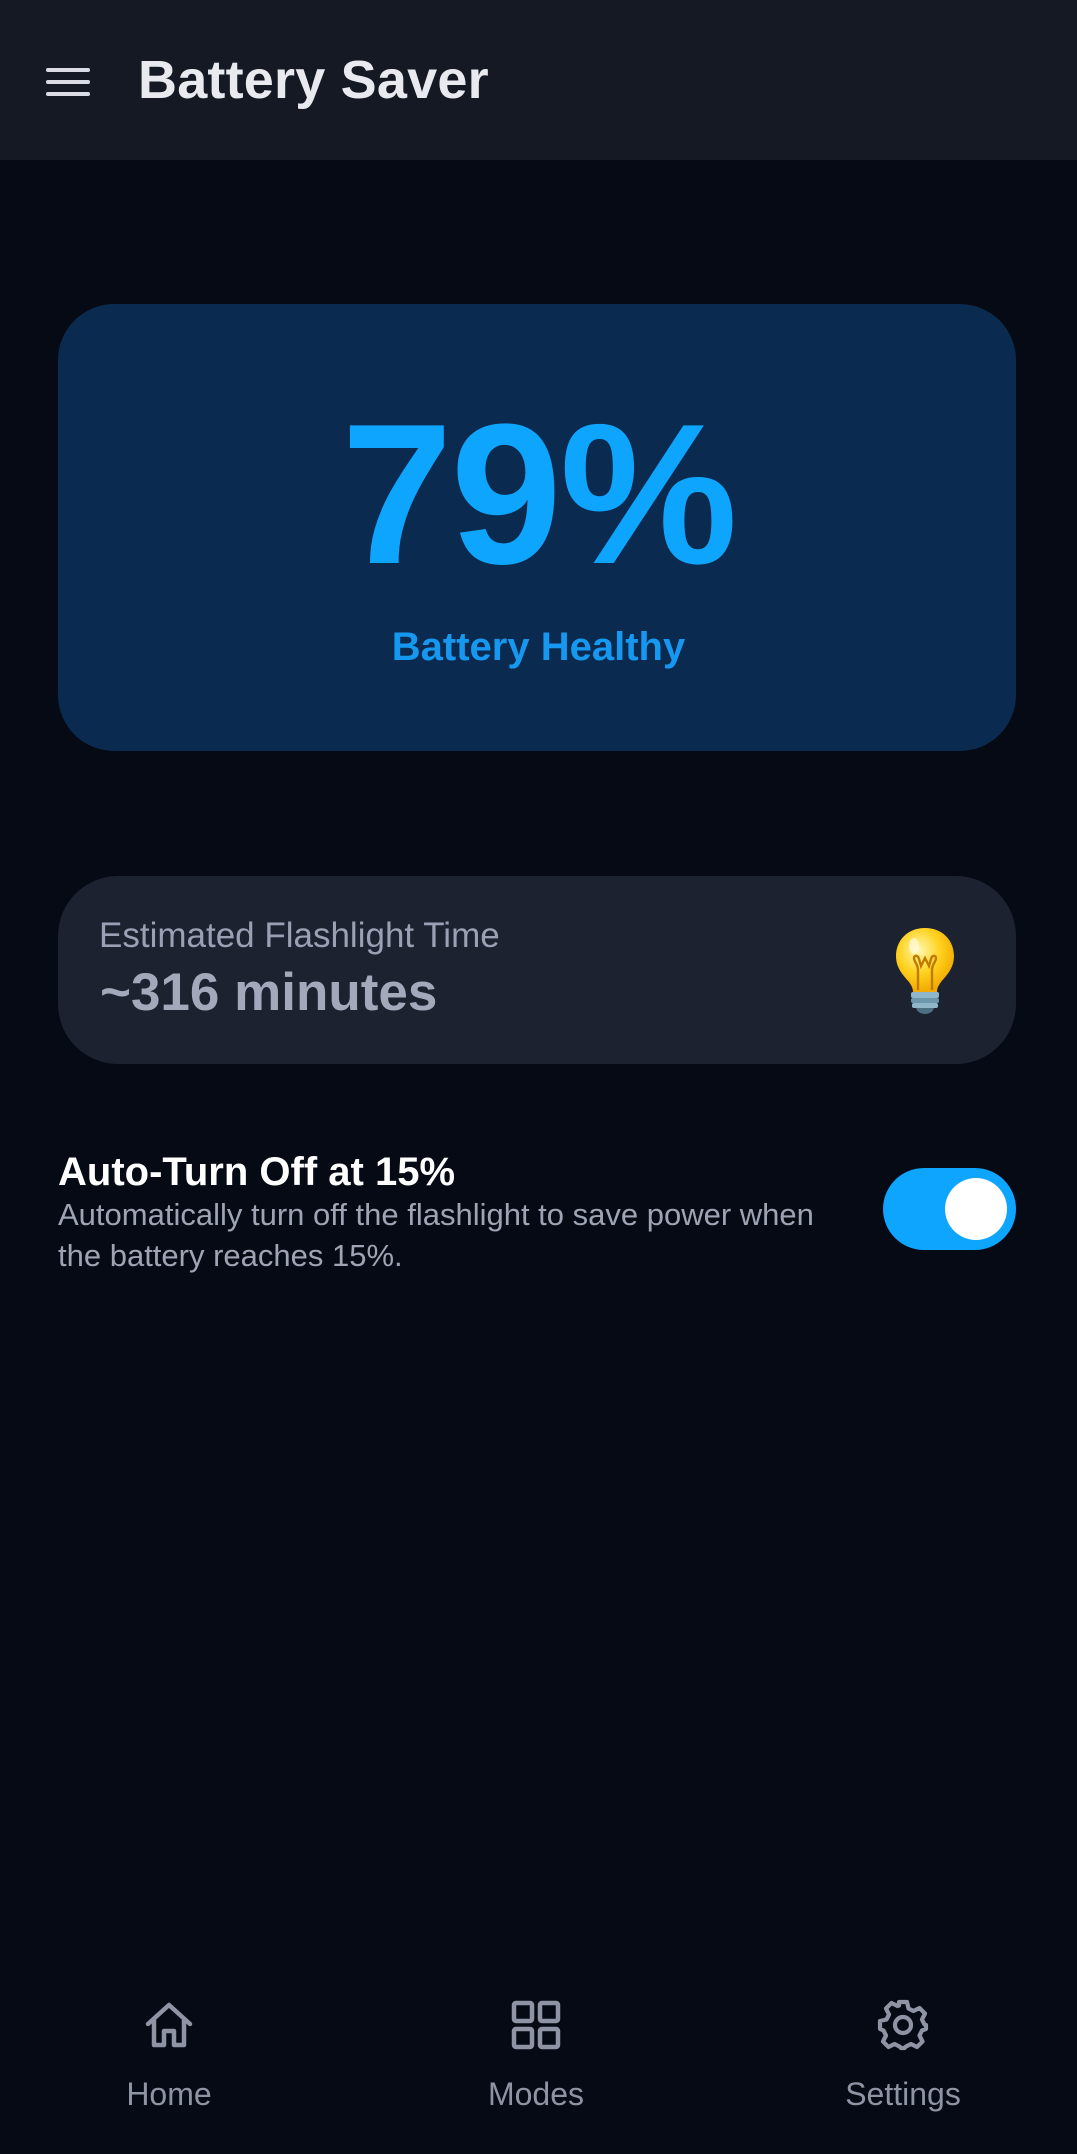  I want to click on nav-label-modes: Modes, so click(536, 2094).